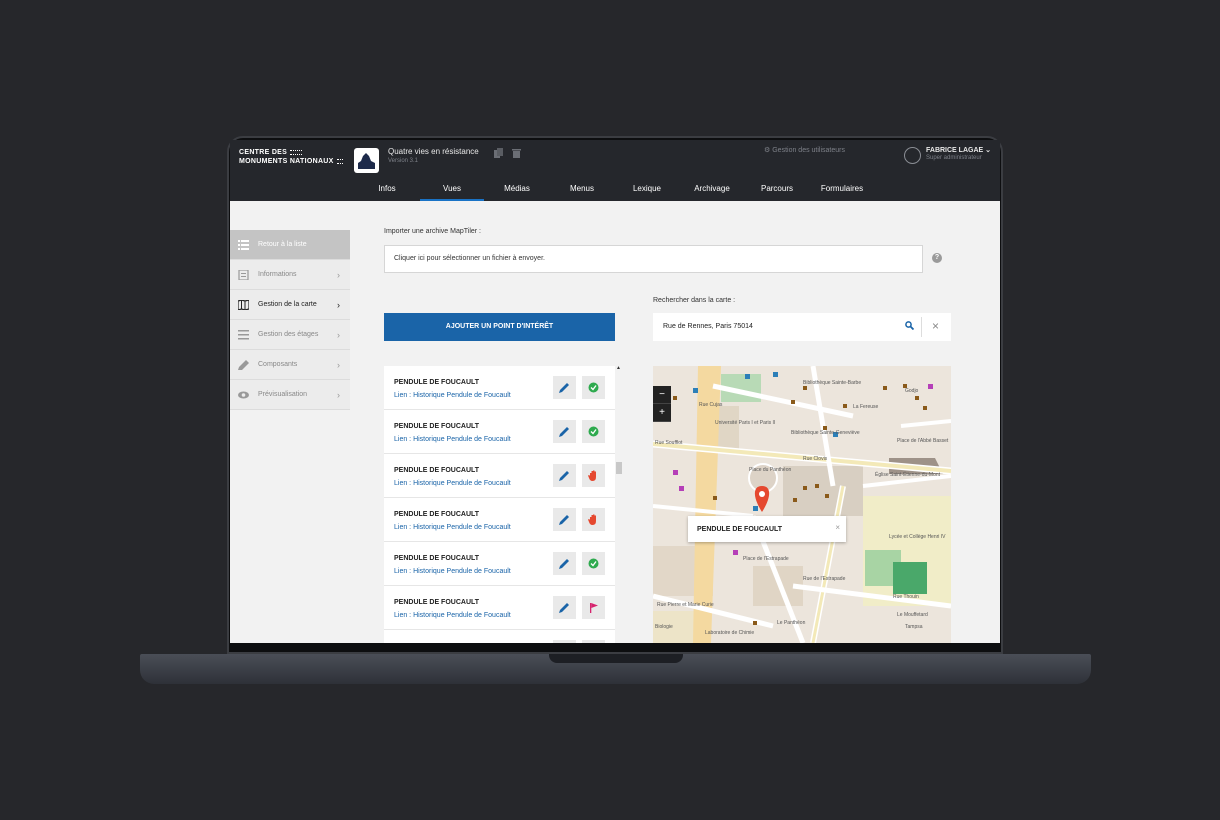 This screenshot has height=820, width=1220. What do you see at coordinates (263, 152) in the screenshot?
I see `logo-line1: CENTRE DES` at bounding box center [263, 152].